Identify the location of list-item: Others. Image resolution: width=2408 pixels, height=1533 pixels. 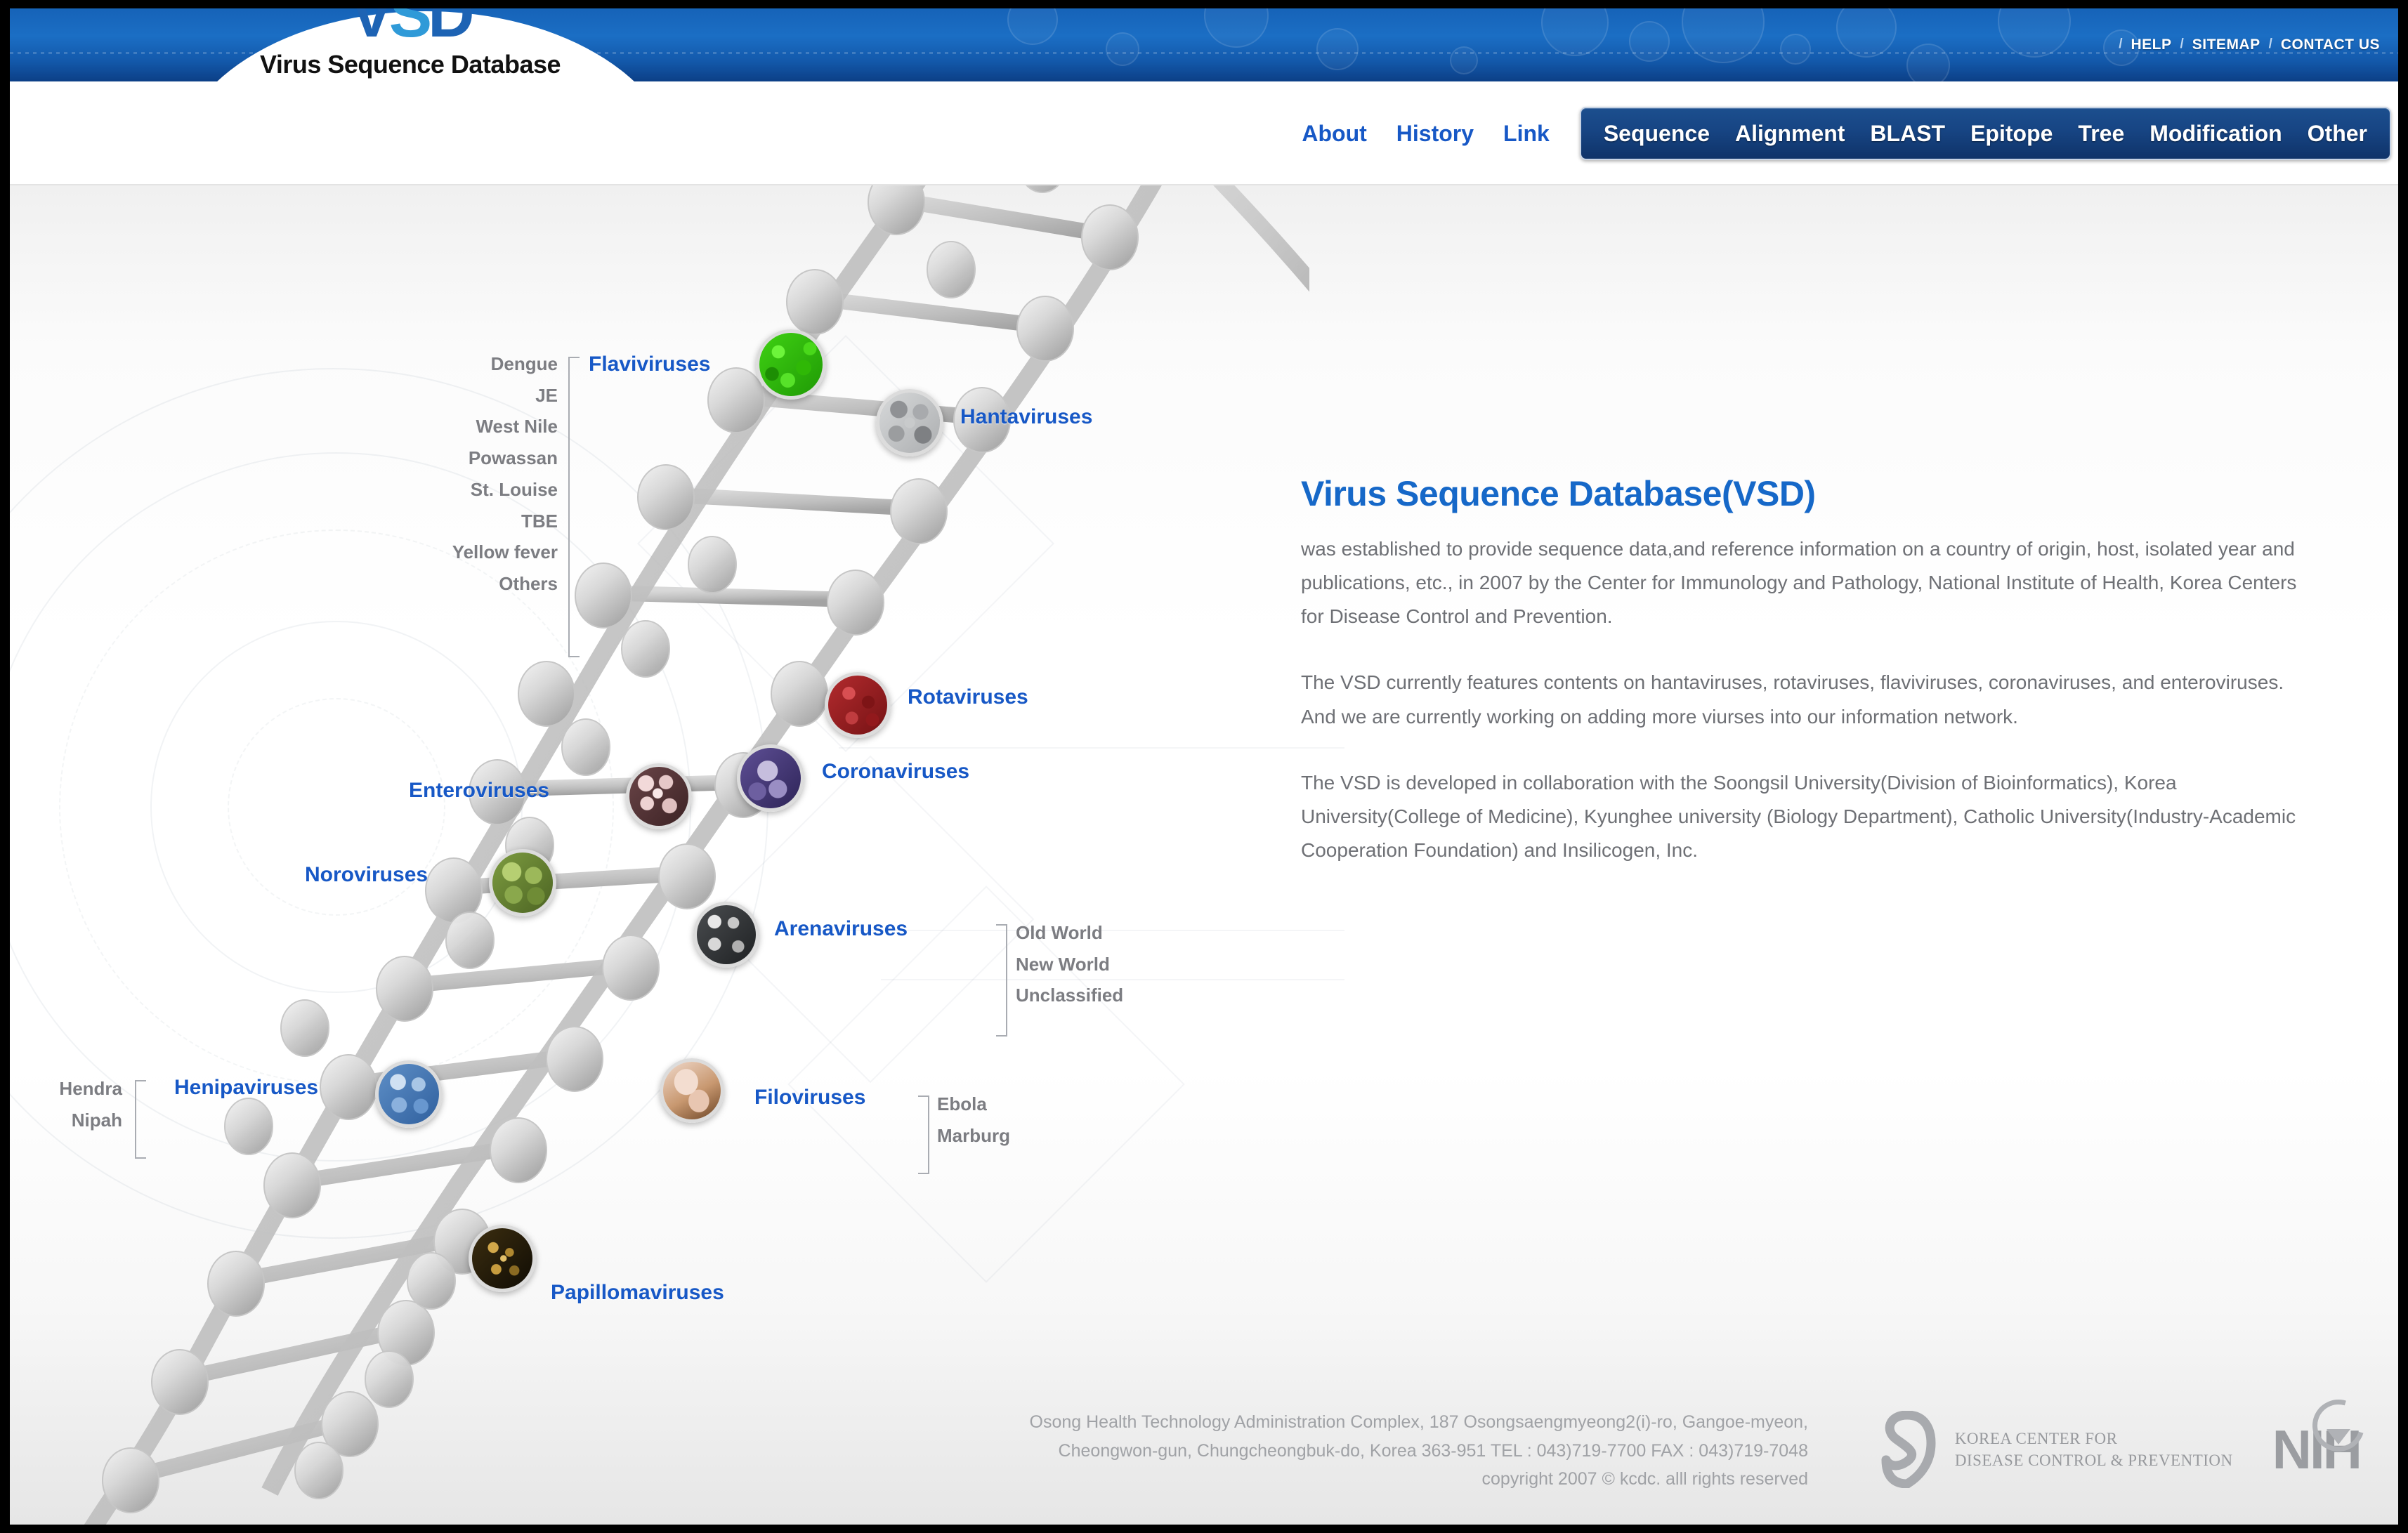
(528, 584).